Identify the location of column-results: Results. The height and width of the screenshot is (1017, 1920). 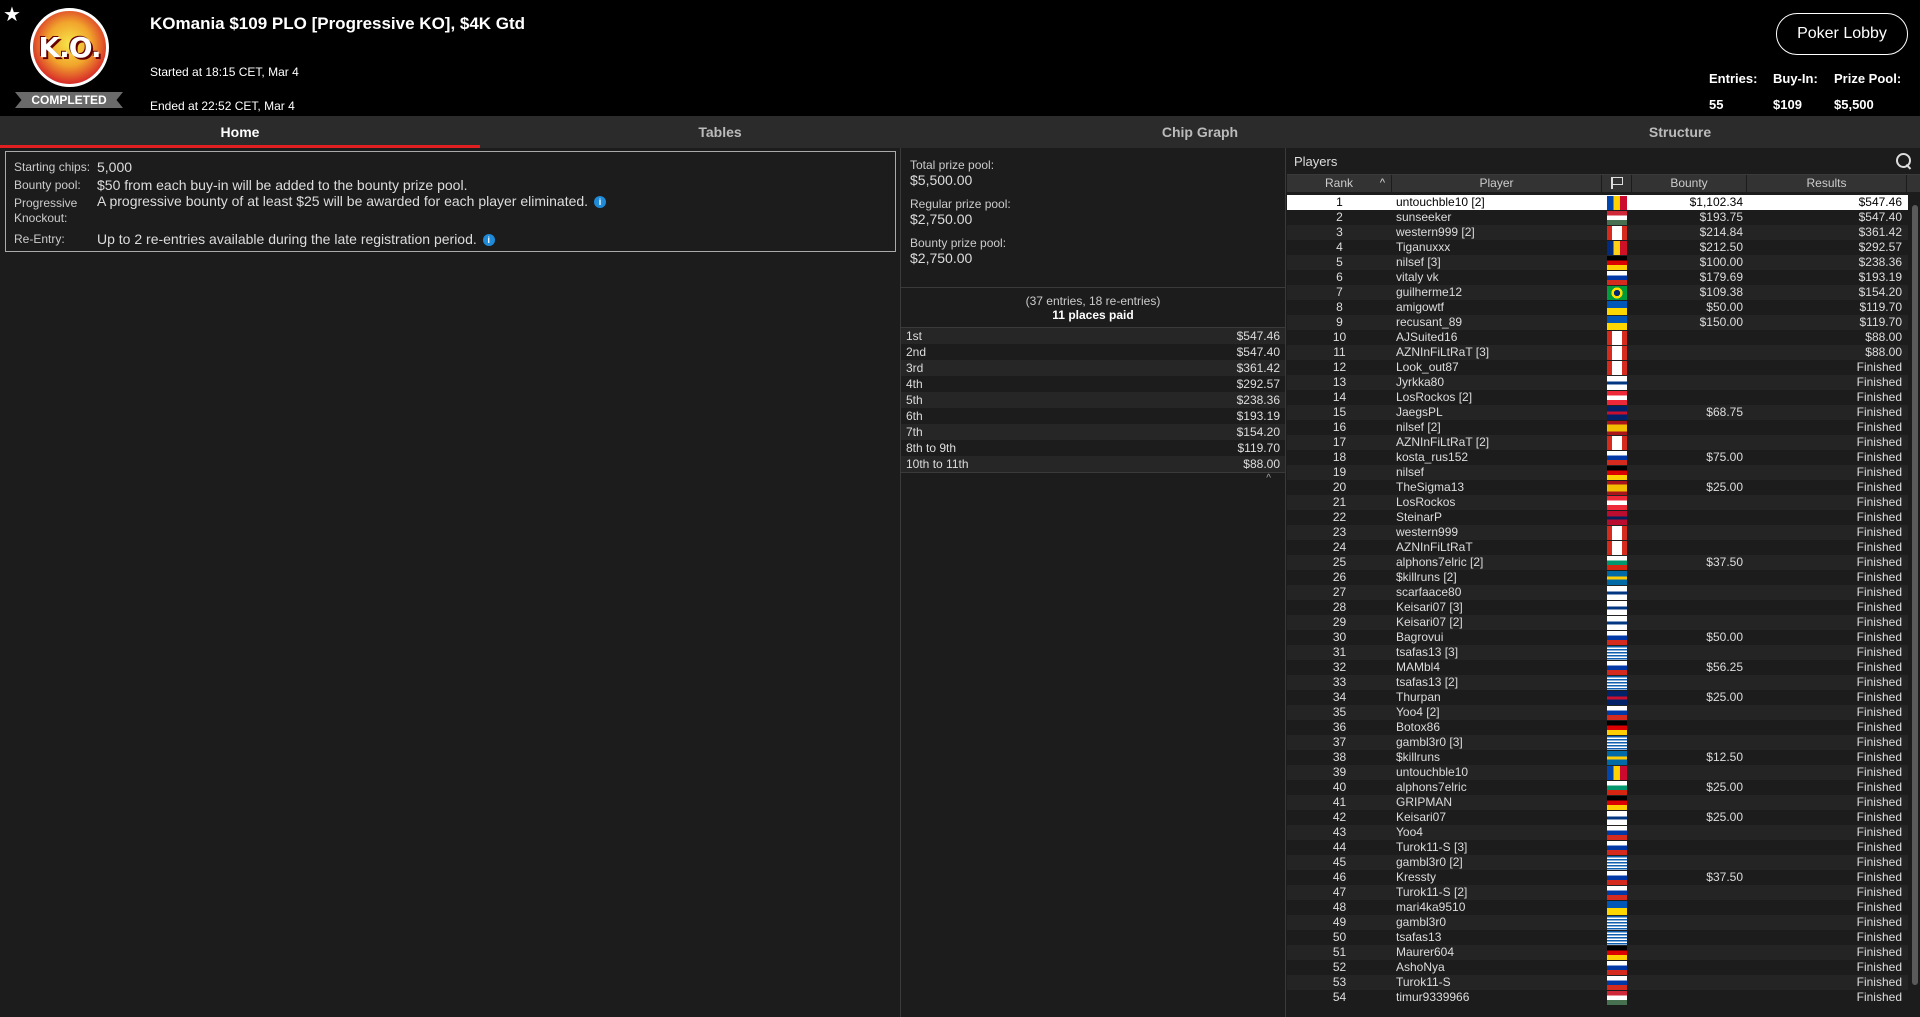
(1827, 183).